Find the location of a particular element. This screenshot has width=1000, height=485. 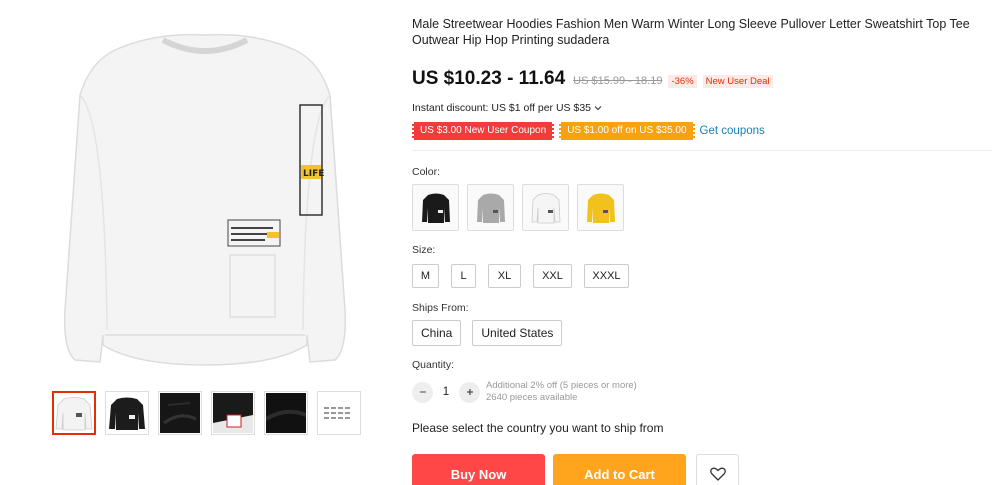

decrease-quantity-button is located at coordinates (422, 392).